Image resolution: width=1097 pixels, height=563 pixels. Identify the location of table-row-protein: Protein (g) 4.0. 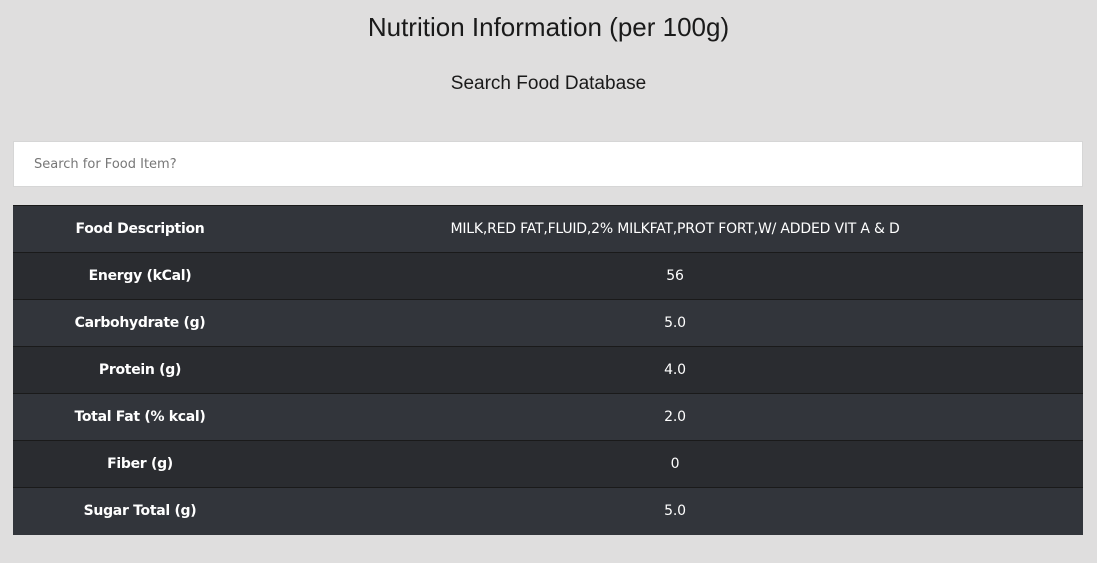
(548, 370).